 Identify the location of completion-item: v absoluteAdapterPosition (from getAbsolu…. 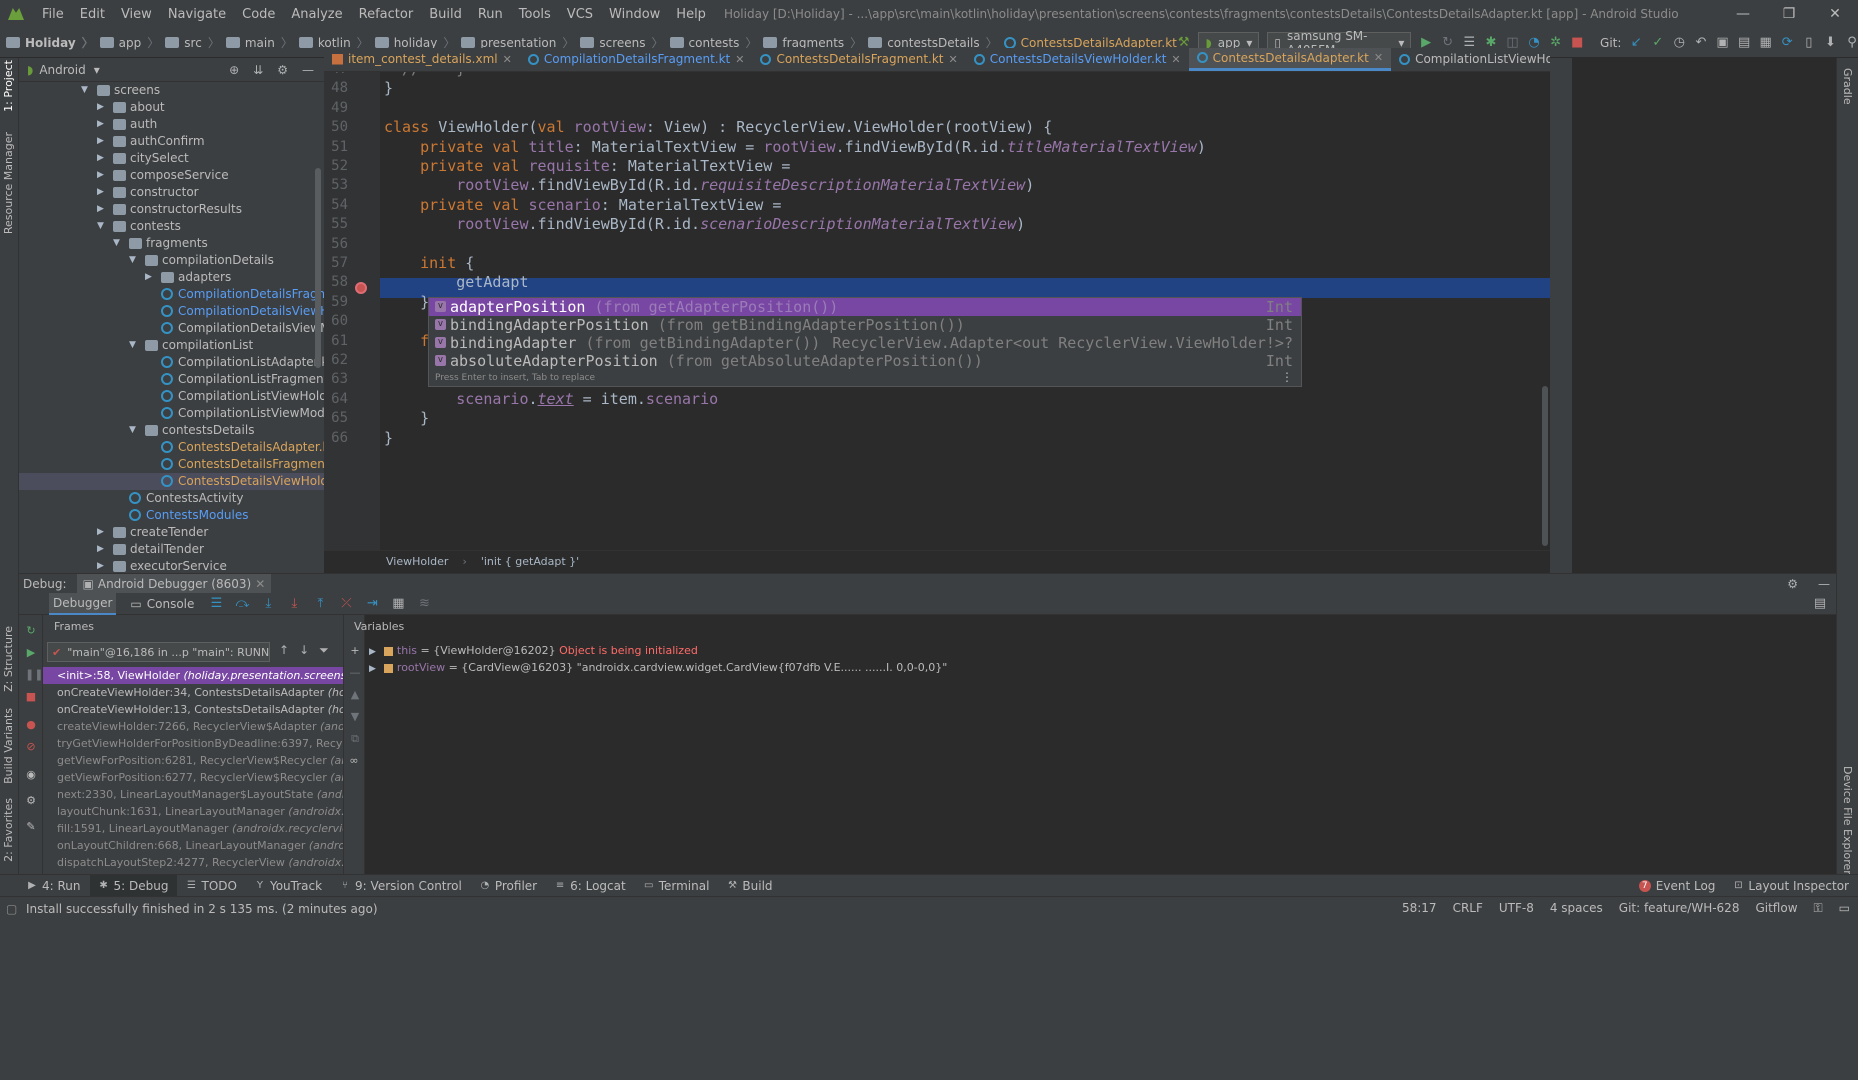
(865, 361).